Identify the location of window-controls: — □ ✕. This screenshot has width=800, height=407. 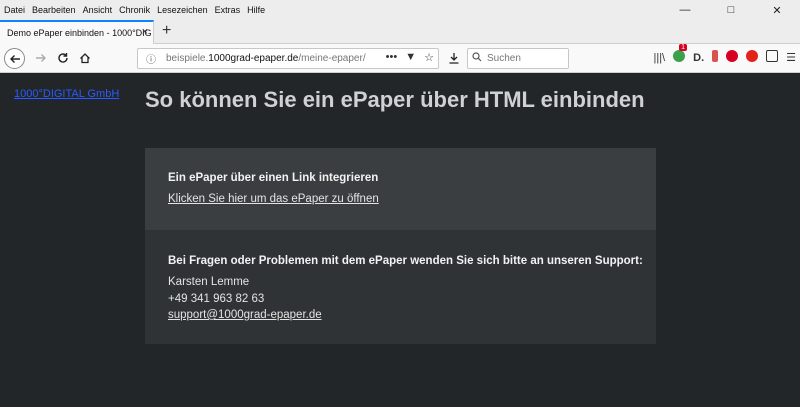
(731, 10).